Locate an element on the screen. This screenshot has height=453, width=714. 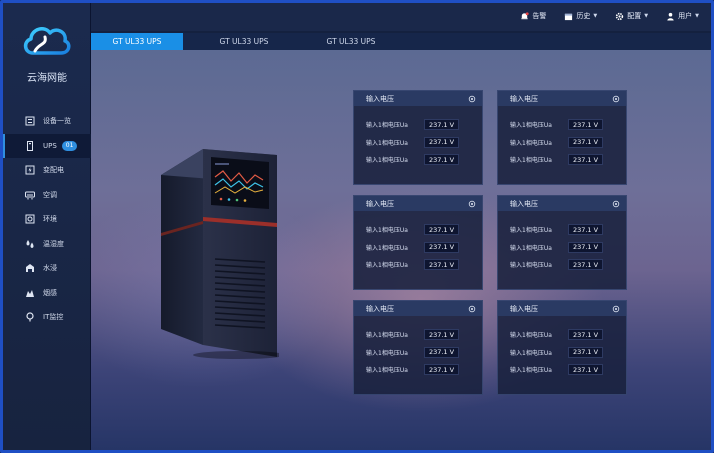
sidebar-item-label: IT监控 is located at coordinates (53, 317).